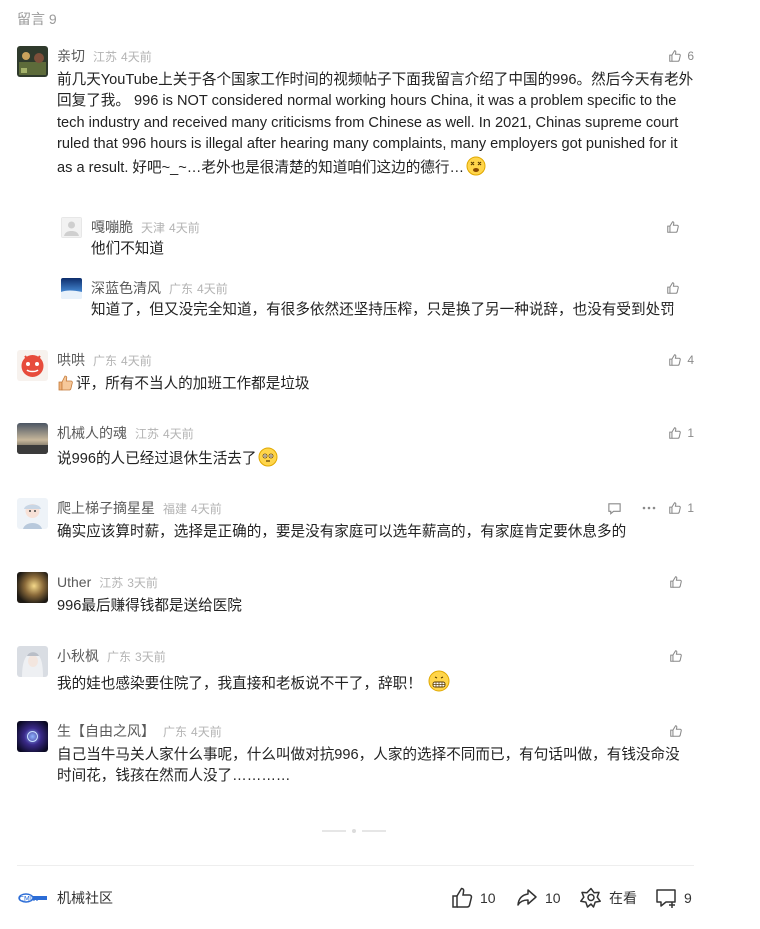 This screenshot has width=760, height=929. I want to click on share-arrow-icon, so click(527, 897).